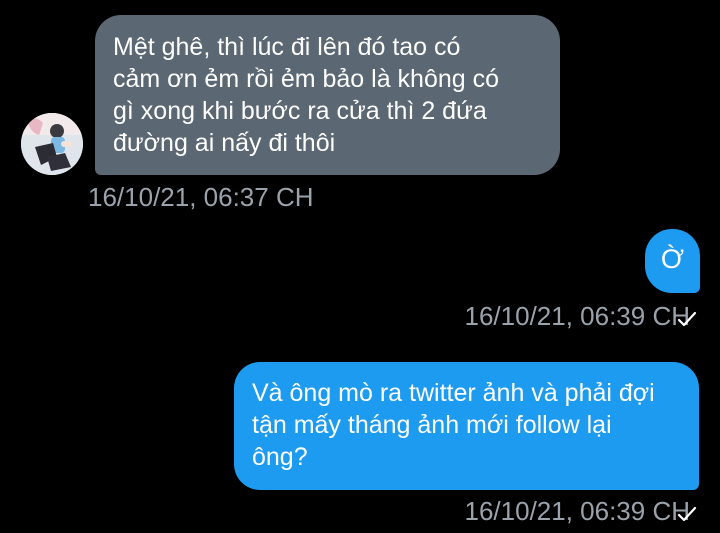  I want to click on avatar-photo-icon, so click(52, 144).